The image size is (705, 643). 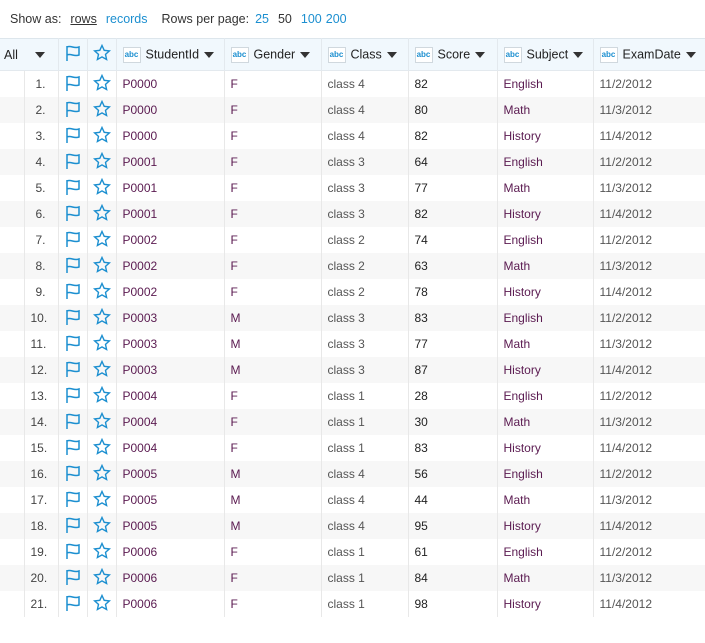 I want to click on cell-studentid: P0000, so click(x=170, y=83).